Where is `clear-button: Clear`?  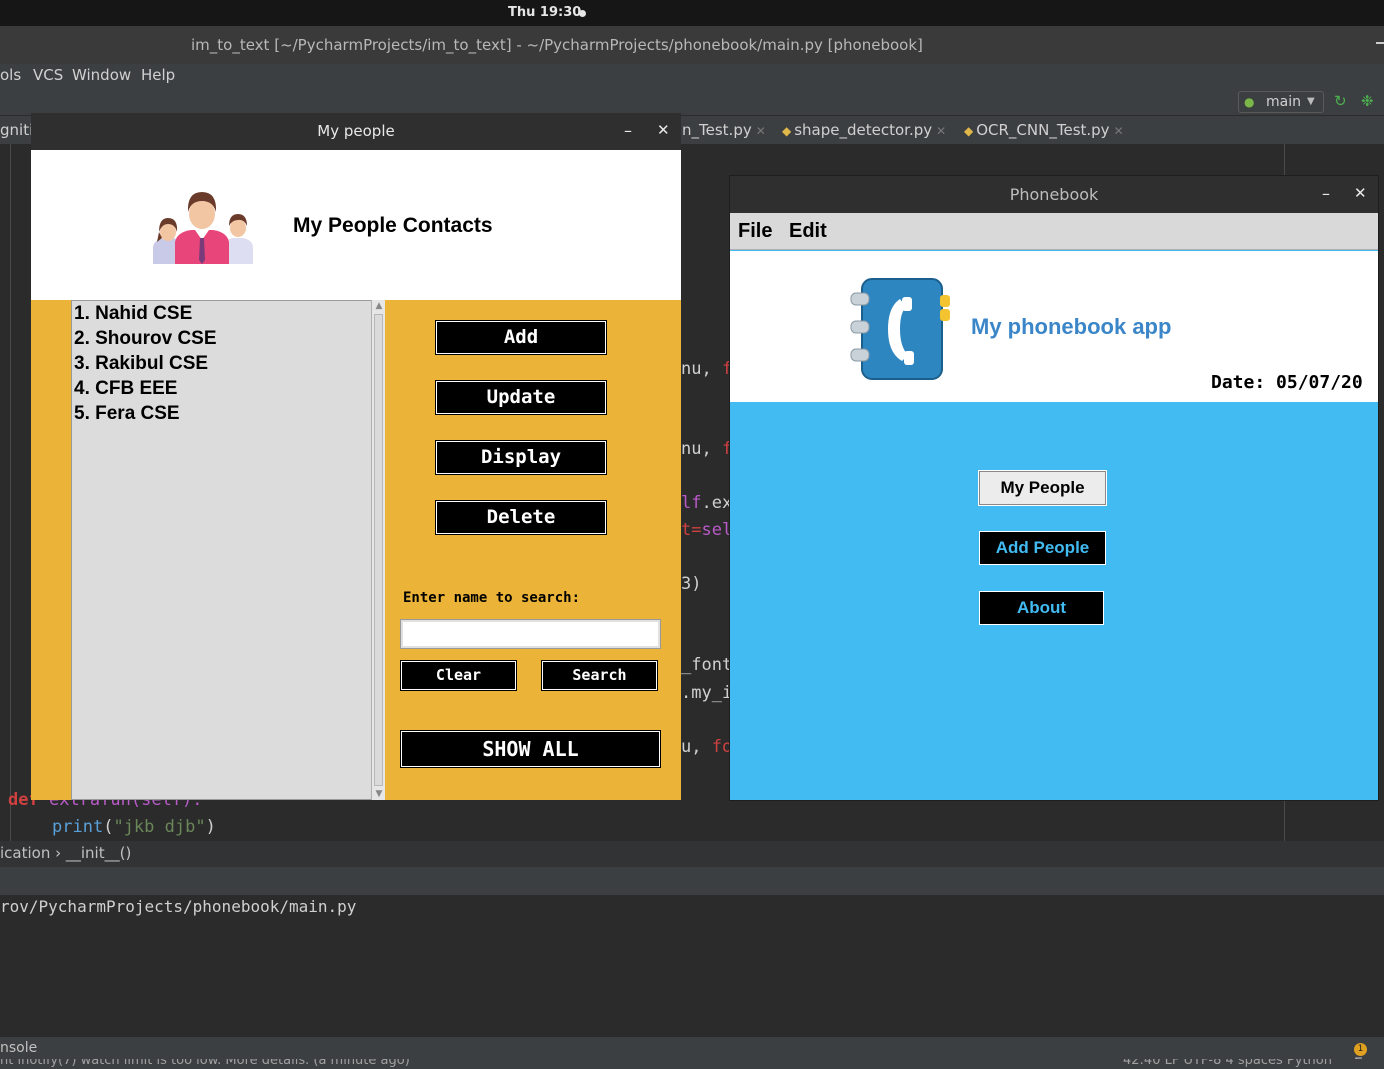 clear-button: Clear is located at coordinates (458, 675).